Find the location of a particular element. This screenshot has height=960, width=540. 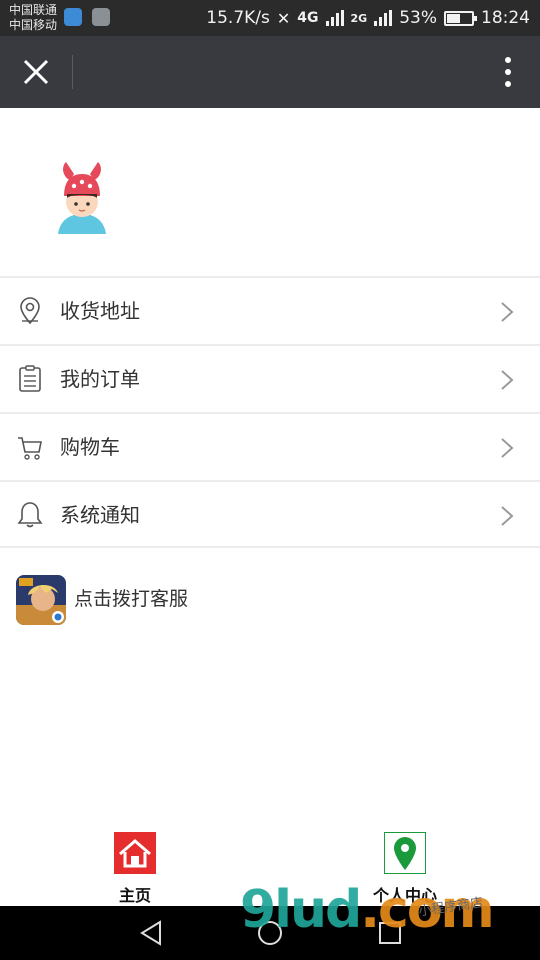

status-bar: 中国联通 中国移动 15.7K/s ✕ 4G 2G 53% 18:24 is located at coordinates (270, 18).